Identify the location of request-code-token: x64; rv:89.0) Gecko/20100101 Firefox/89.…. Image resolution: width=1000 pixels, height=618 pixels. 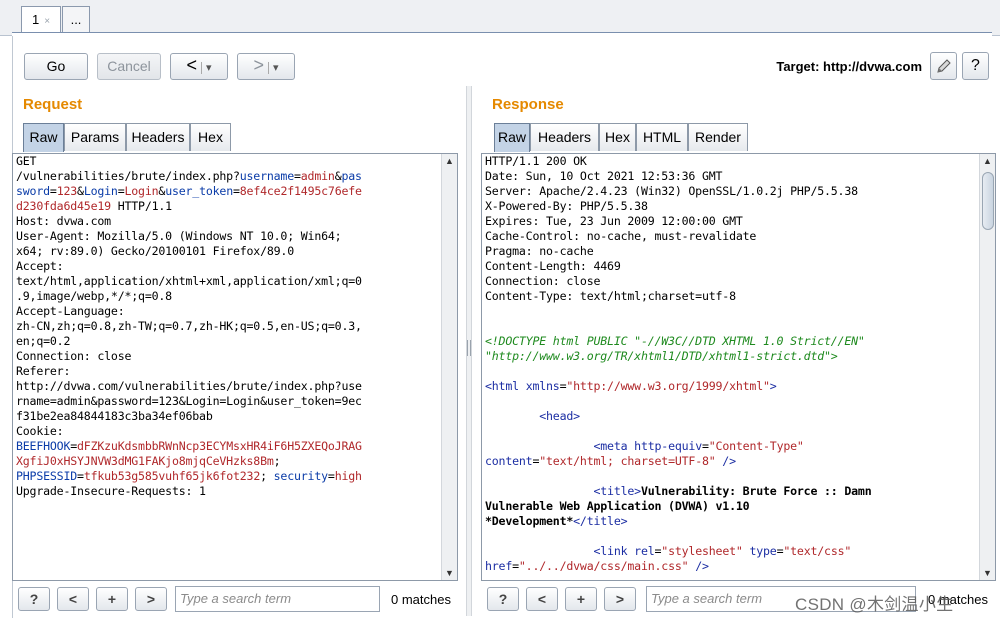
(155, 251).